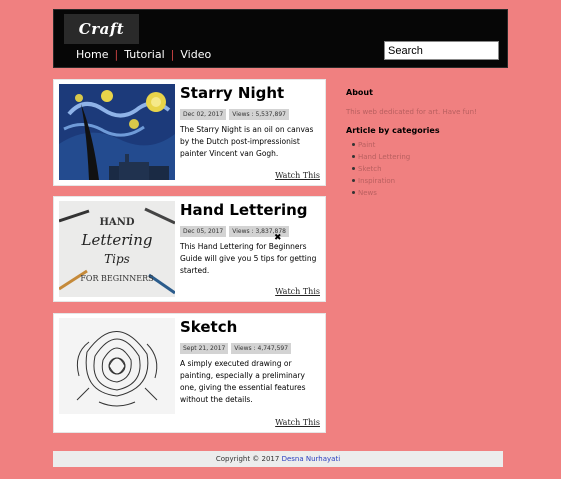  Describe the element at coordinates (244, 210) in the screenshot. I see `article-title: Hand Lettering` at that location.